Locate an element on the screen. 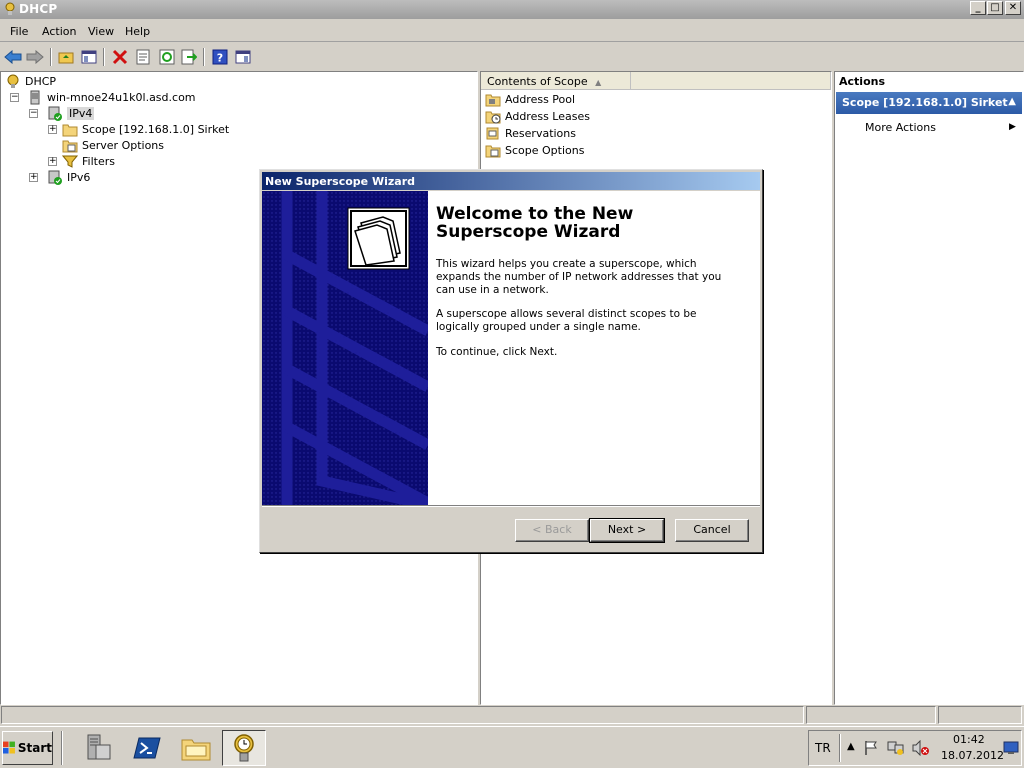 The width and height of the screenshot is (1024, 768). window-title: DHCP is located at coordinates (38, 9).